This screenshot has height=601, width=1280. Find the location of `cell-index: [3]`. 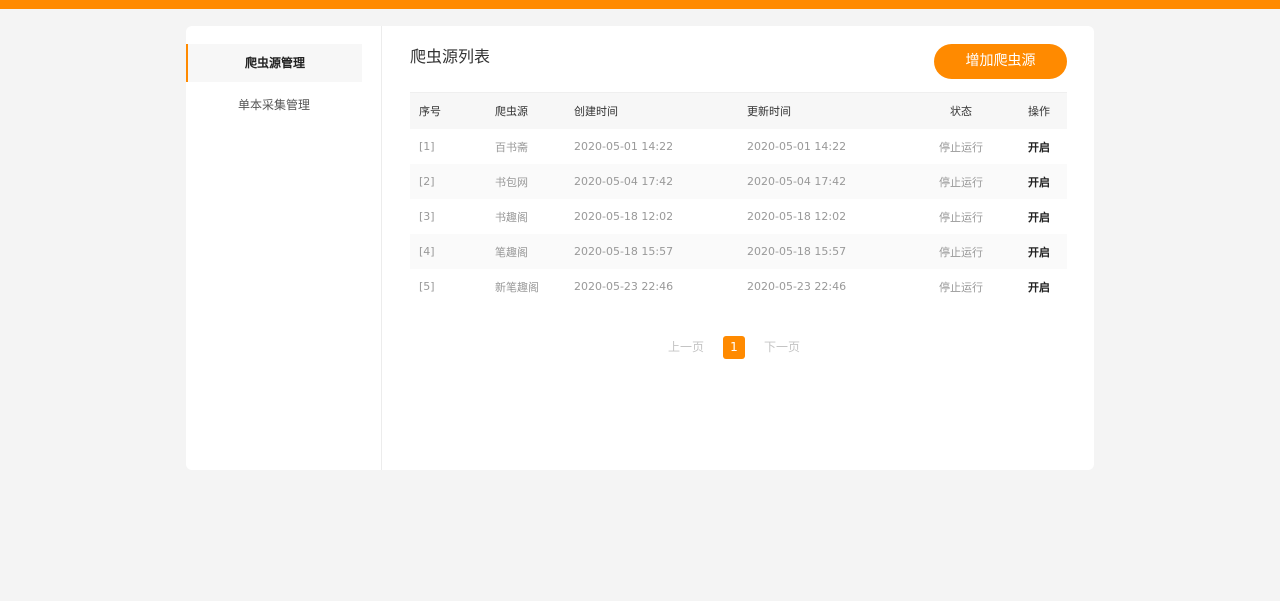

cell-index: [3] is located at coordinates (427, 216).